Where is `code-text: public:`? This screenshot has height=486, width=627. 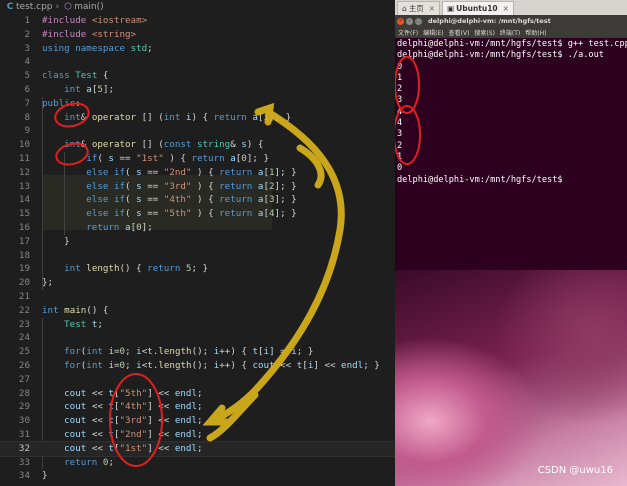 code-text: public: is located at coordinates (61, 104).